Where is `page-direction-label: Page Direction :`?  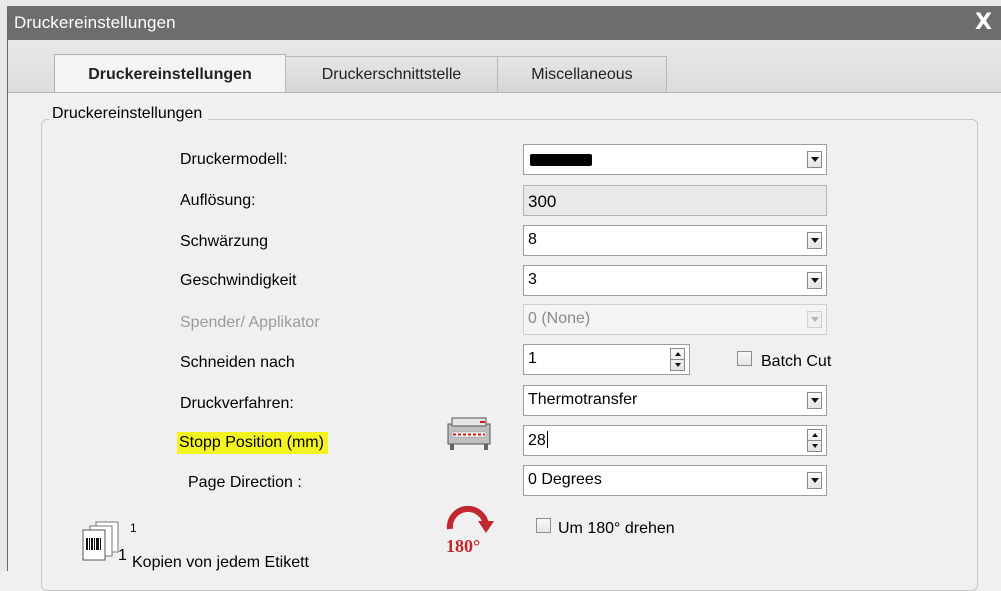 page-direction-label: Page Direction : is located at coordinates (245, 482).